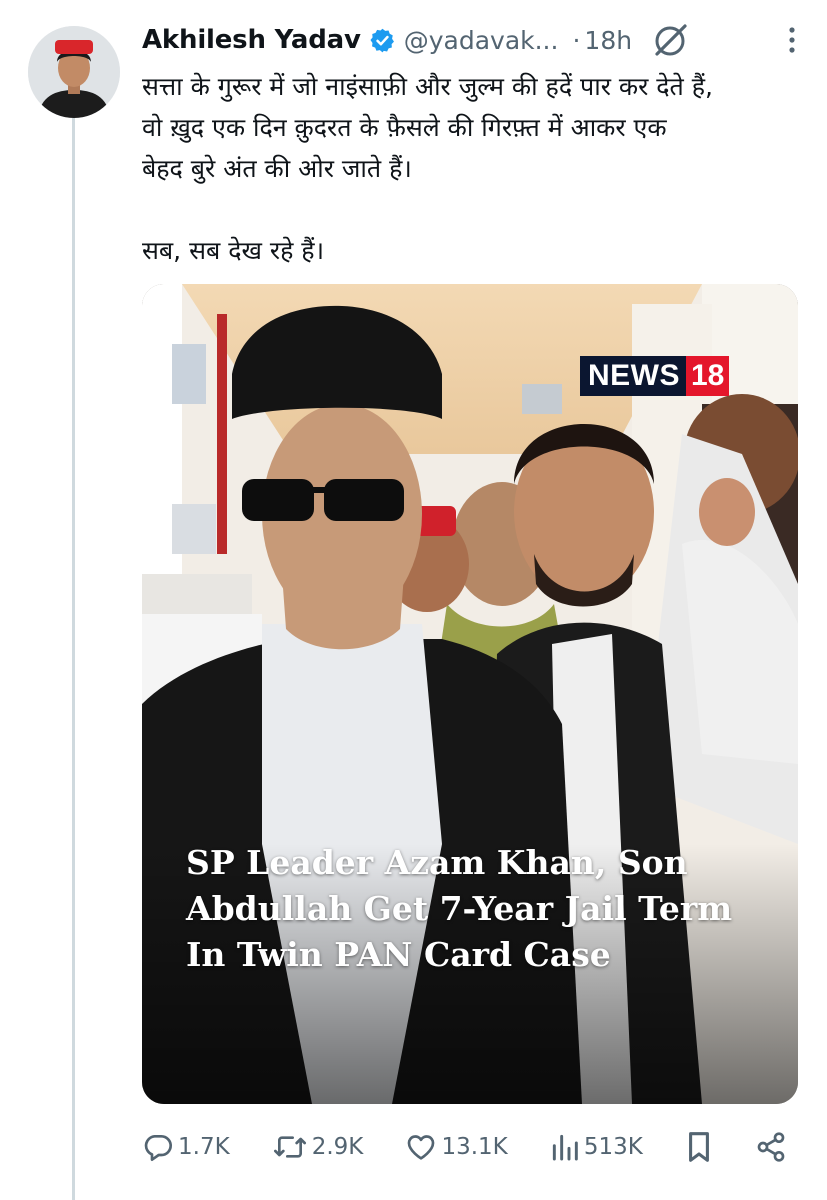 The height and width of the screenshot is (1200, 827). What do you see at coordinates (398, 954) in the screenshot?
I see `media-headline-line: In Twin PAN Card Case` at bounding box center [398, 954].